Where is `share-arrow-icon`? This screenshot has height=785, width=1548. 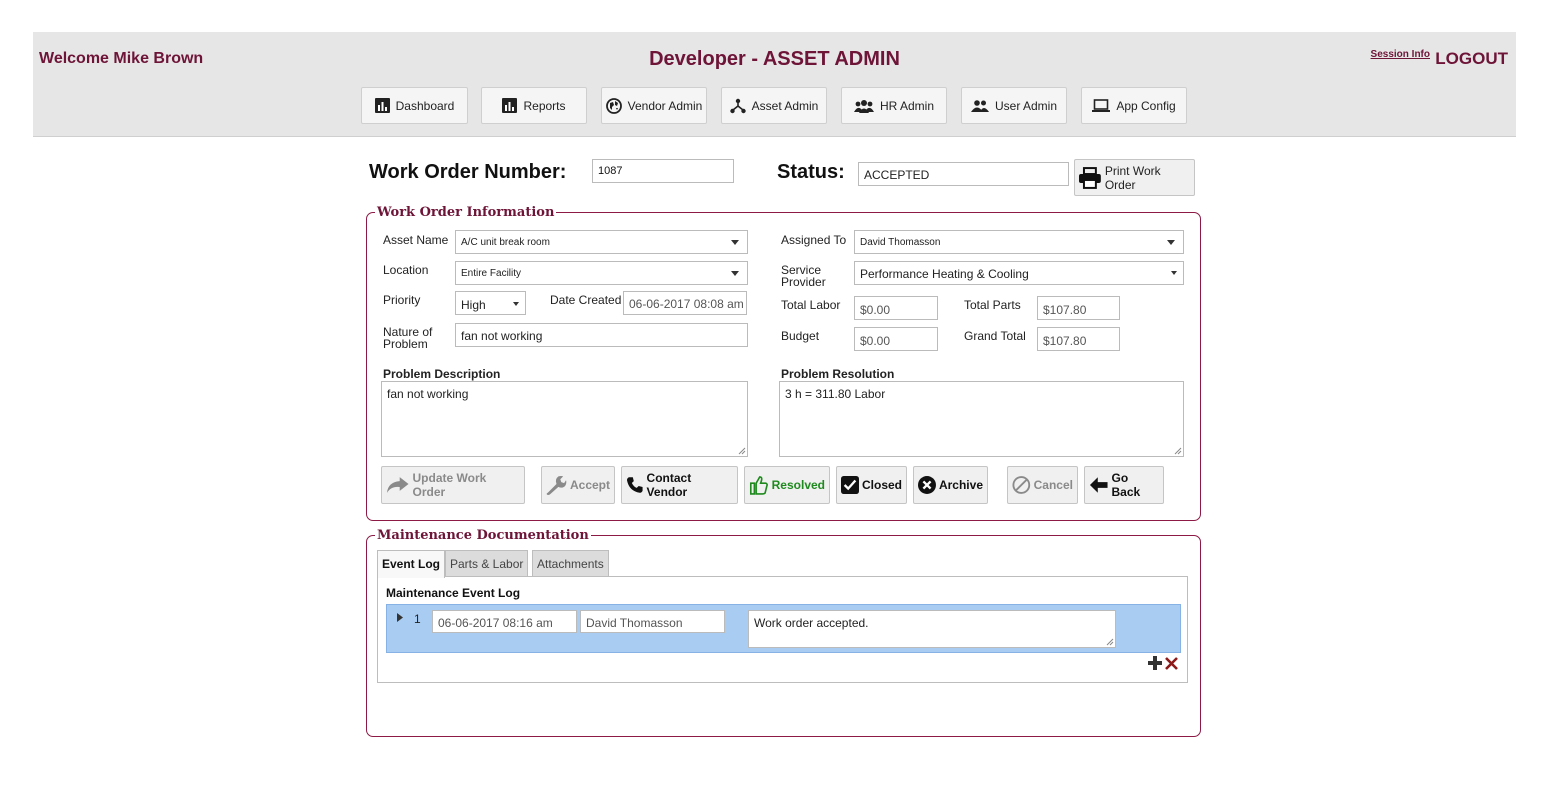 share-arrow-icon is located at coordinates (397, 485).